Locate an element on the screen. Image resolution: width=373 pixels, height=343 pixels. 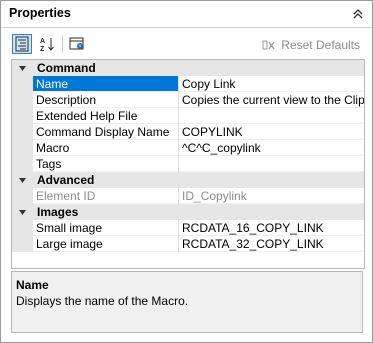
categorized-icon is located at coordinates (22, 44).